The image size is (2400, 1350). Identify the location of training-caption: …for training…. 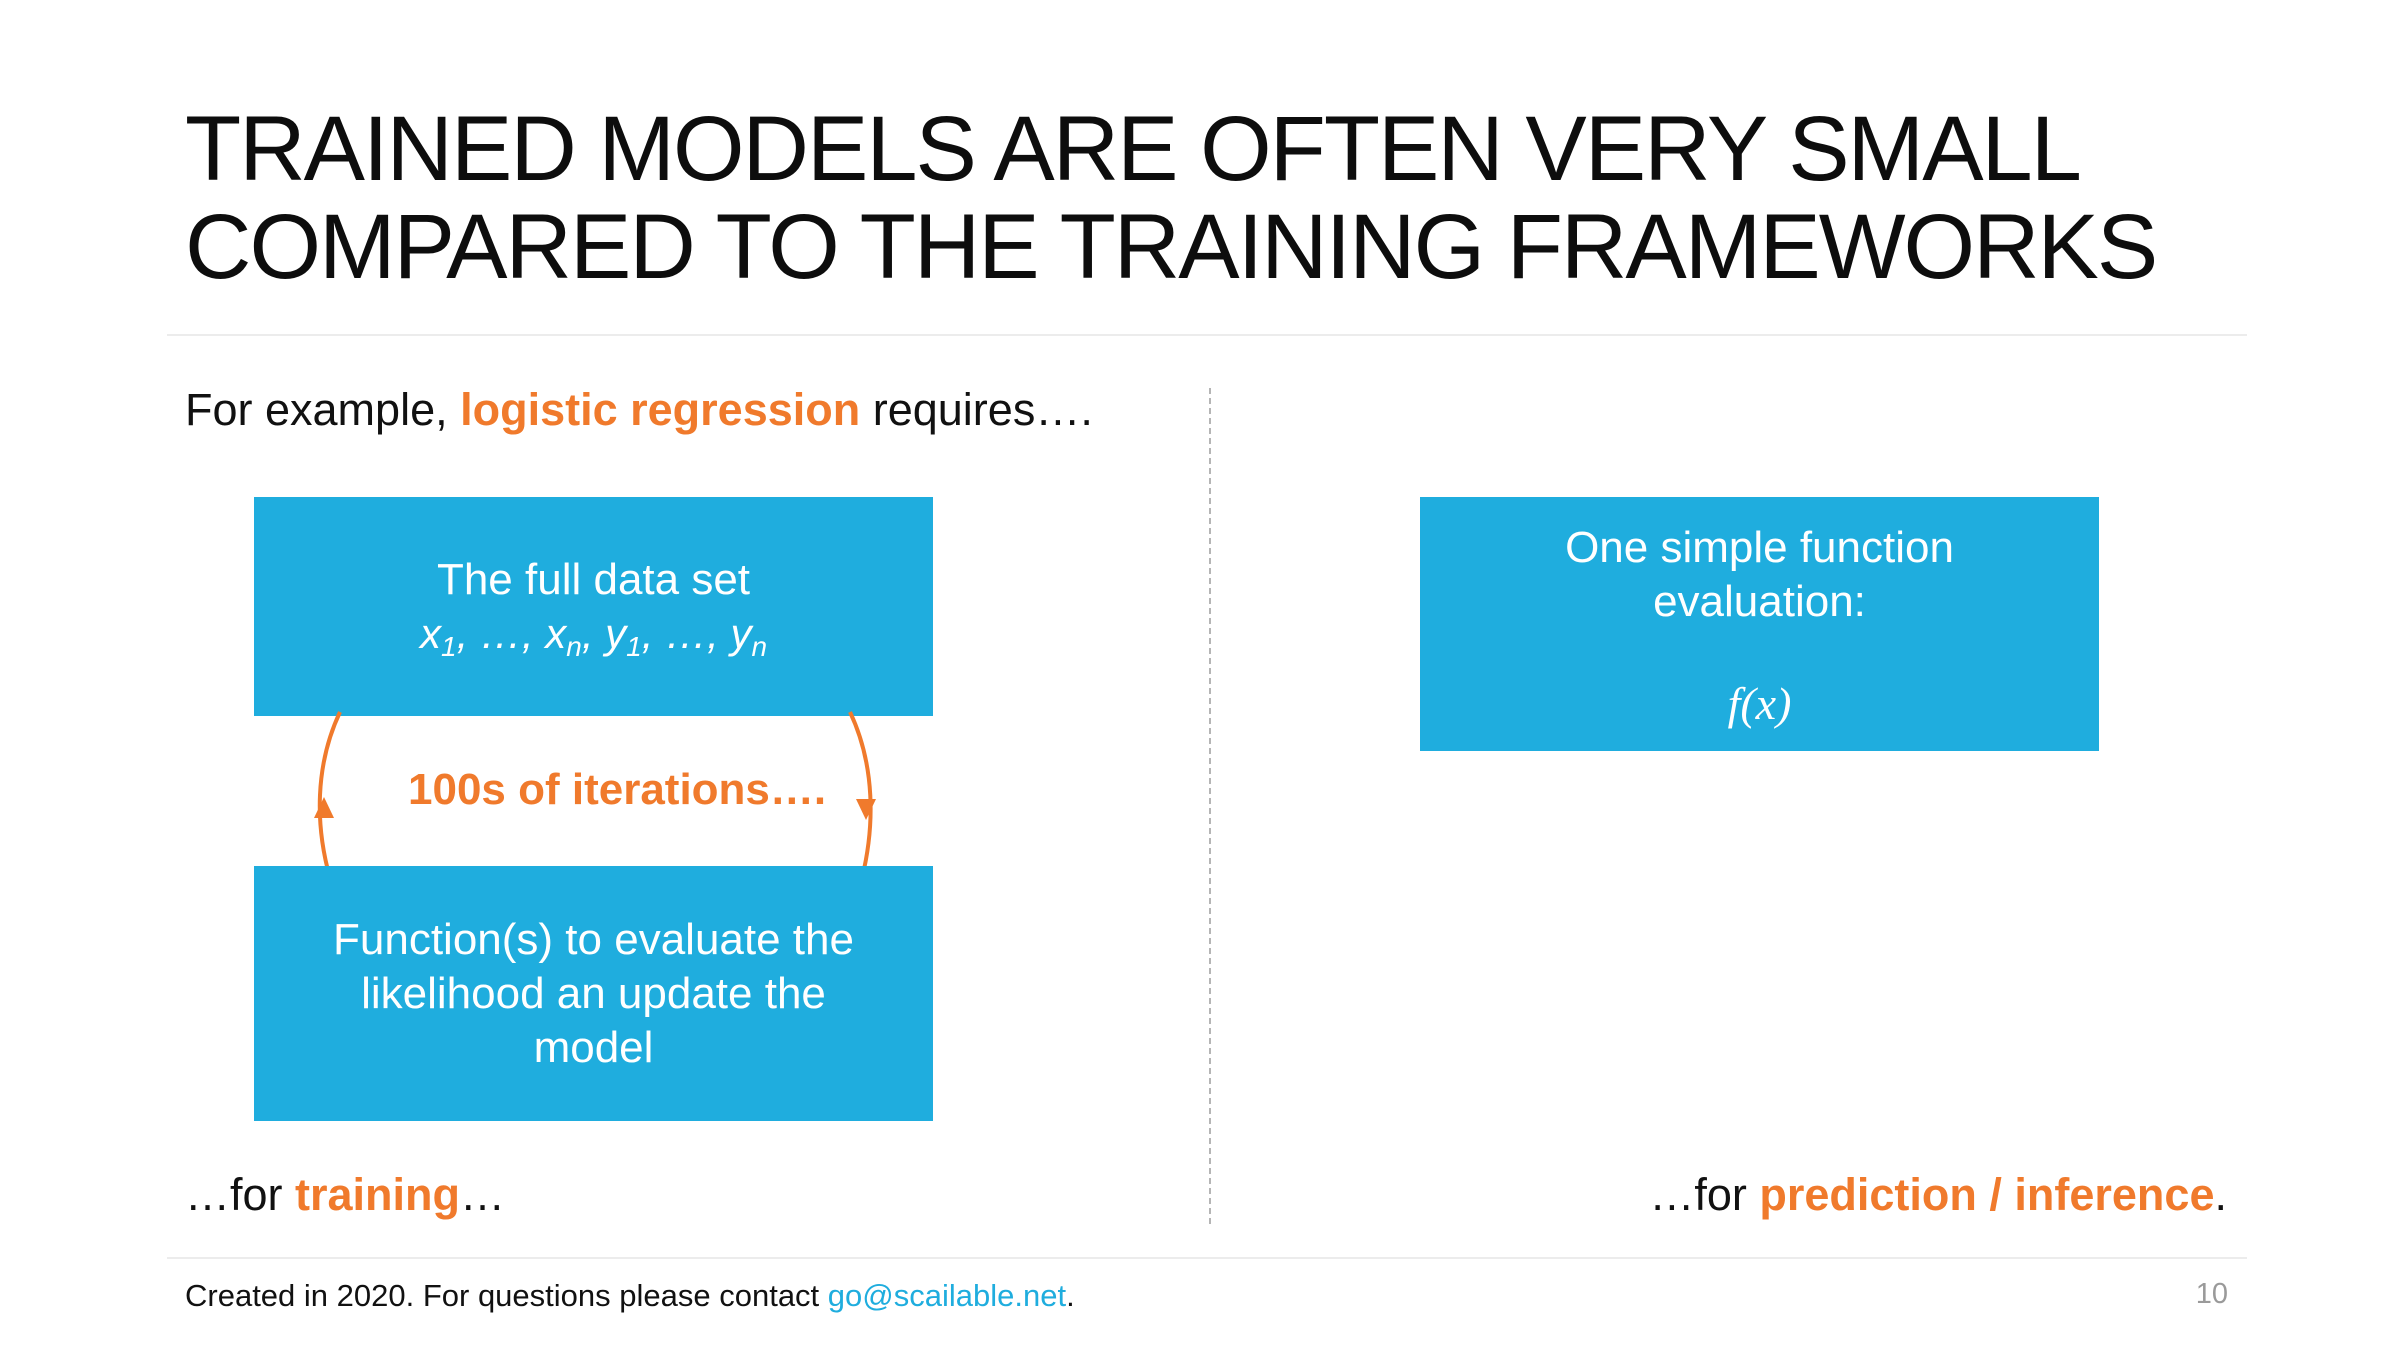
(345, 1194).